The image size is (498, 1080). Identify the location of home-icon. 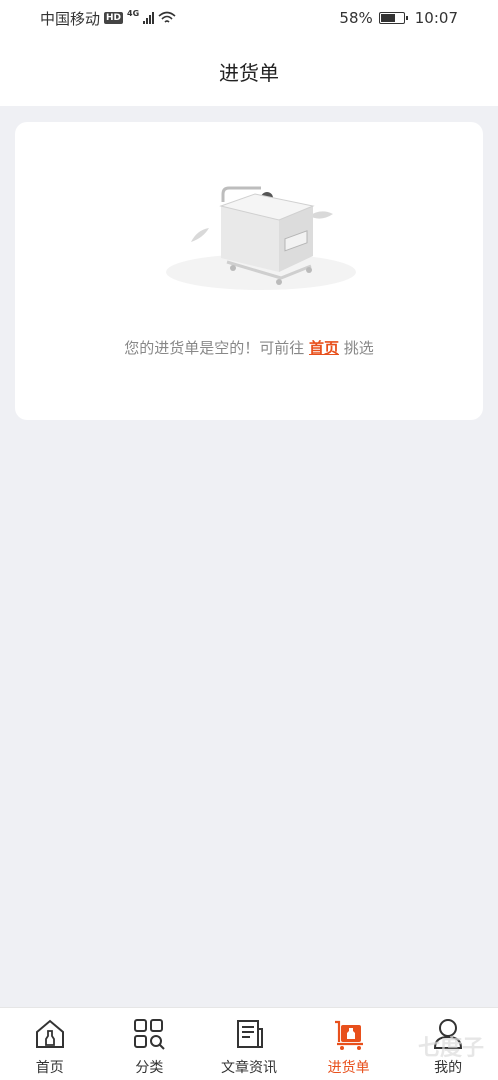
(49, 1033).